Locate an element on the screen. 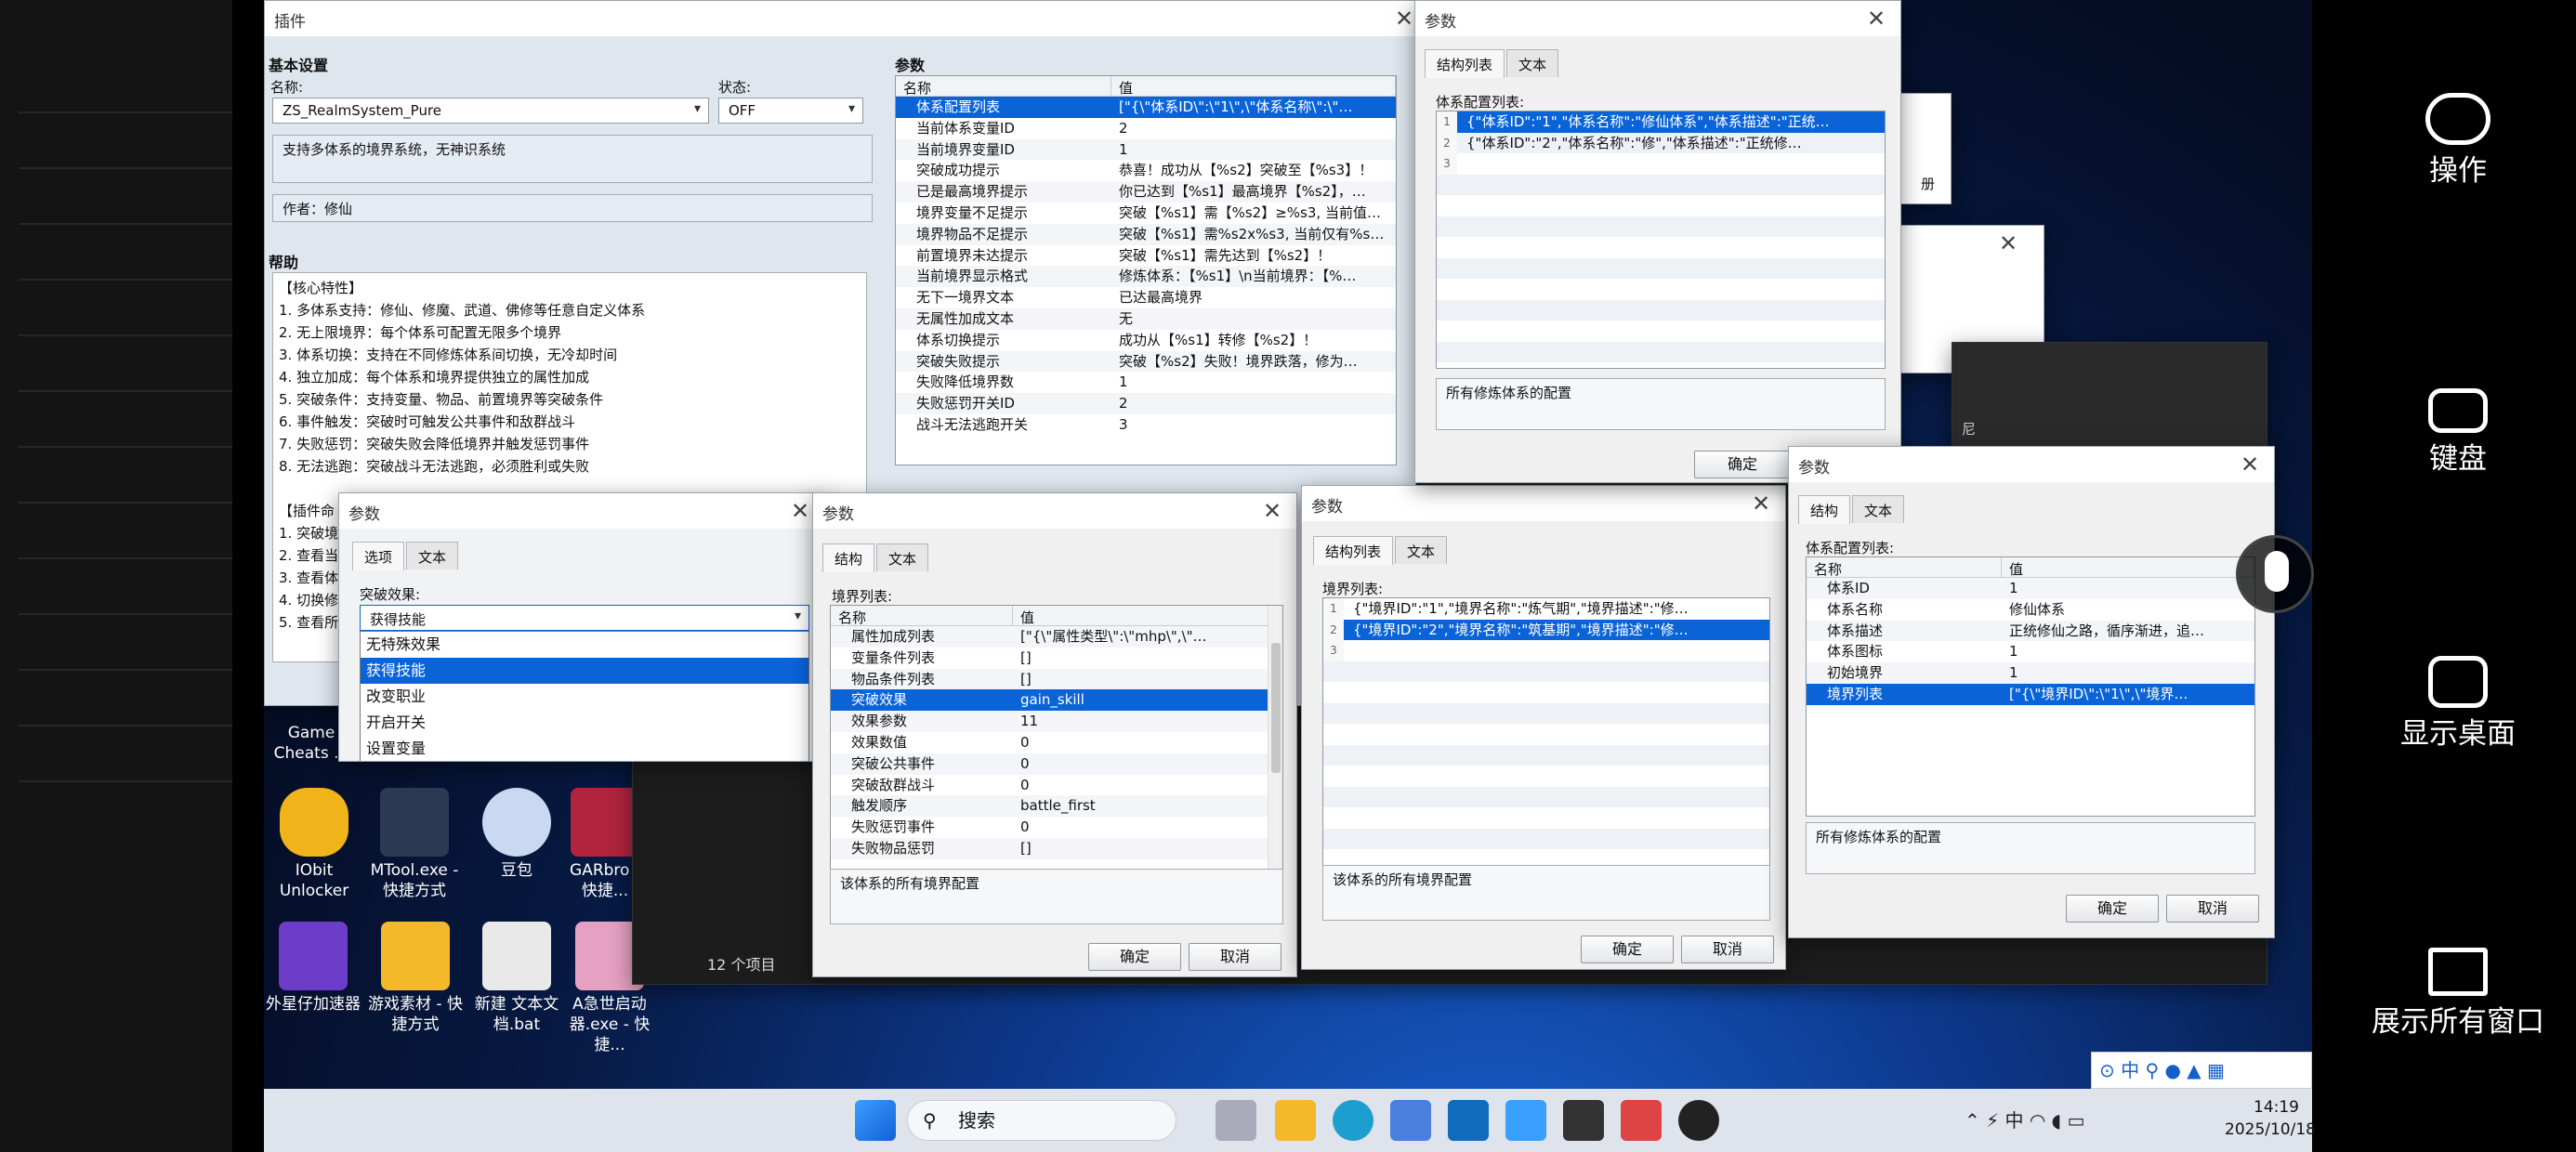  desktop-icon: IObit Unlocker is located at coordinates (314, 844).